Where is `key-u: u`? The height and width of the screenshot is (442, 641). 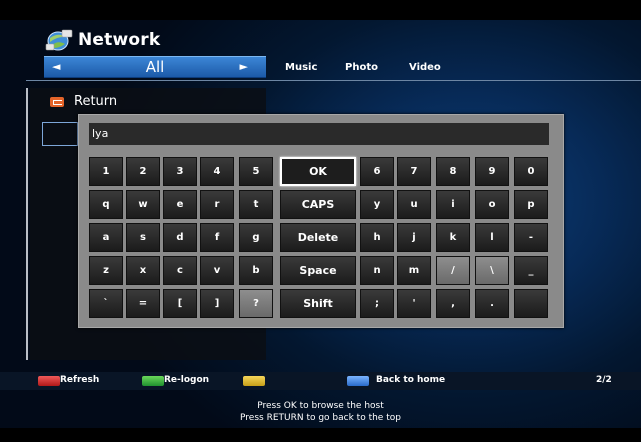
key-u: u is located at coordinates (414, 204).